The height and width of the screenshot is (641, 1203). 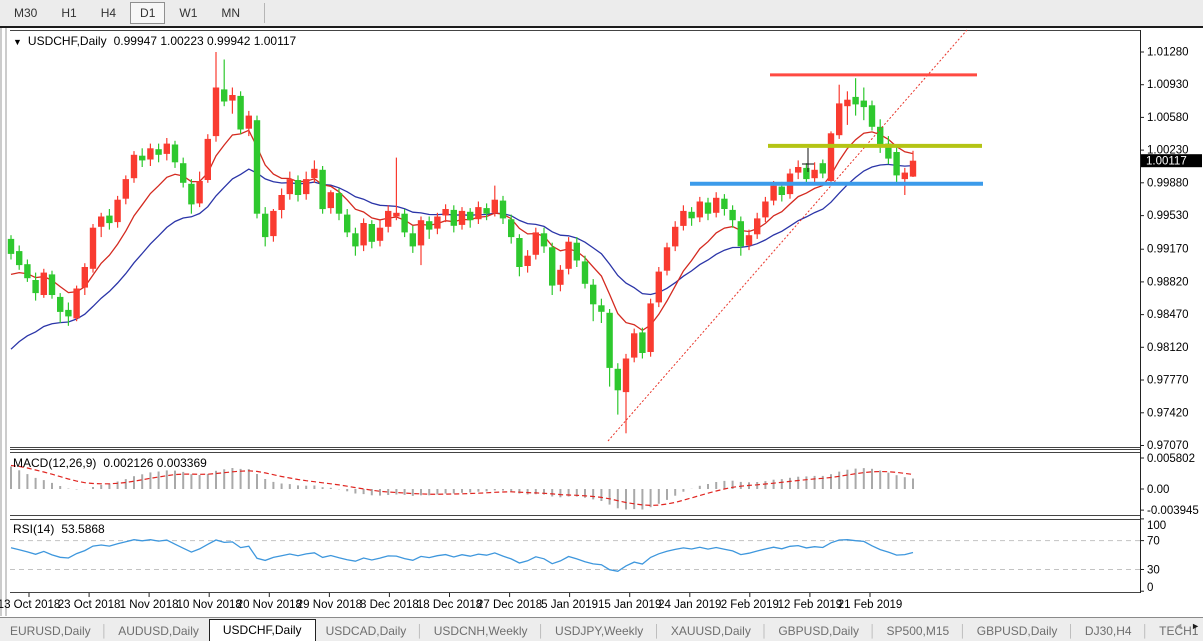 I want to click on tab-eurusd-daily: EURUSD,Daily, so click(x=50, y=631).